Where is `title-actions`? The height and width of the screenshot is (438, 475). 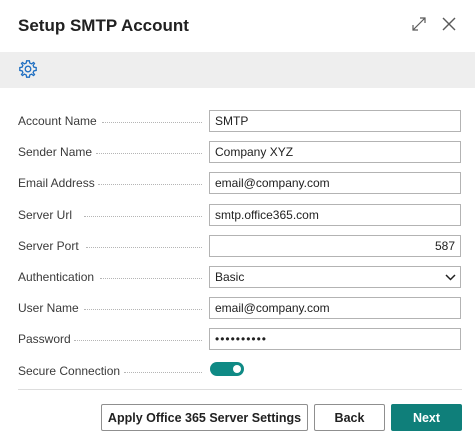
title-actions is located at coordinates (434, 24).